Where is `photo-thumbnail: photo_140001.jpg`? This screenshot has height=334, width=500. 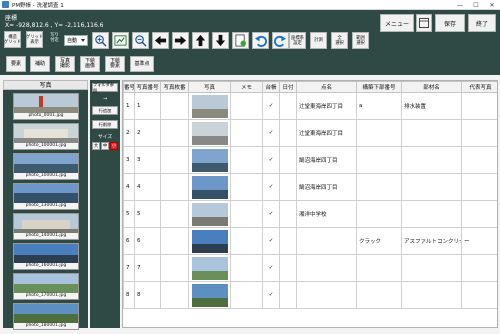
photo-thumbnail: photo_140001.jpg is located at coordinates (46, 226).